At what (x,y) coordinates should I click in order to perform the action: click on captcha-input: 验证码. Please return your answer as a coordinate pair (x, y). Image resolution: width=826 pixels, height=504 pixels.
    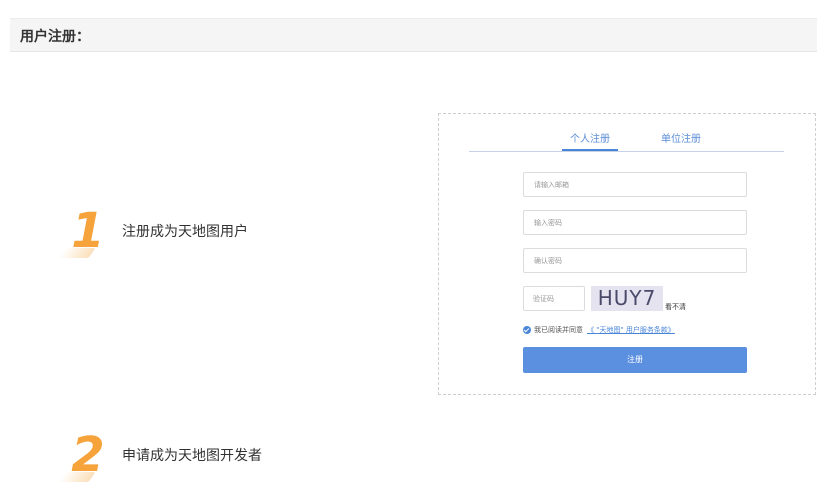
    Looking at the image, I should click on (554, 298).